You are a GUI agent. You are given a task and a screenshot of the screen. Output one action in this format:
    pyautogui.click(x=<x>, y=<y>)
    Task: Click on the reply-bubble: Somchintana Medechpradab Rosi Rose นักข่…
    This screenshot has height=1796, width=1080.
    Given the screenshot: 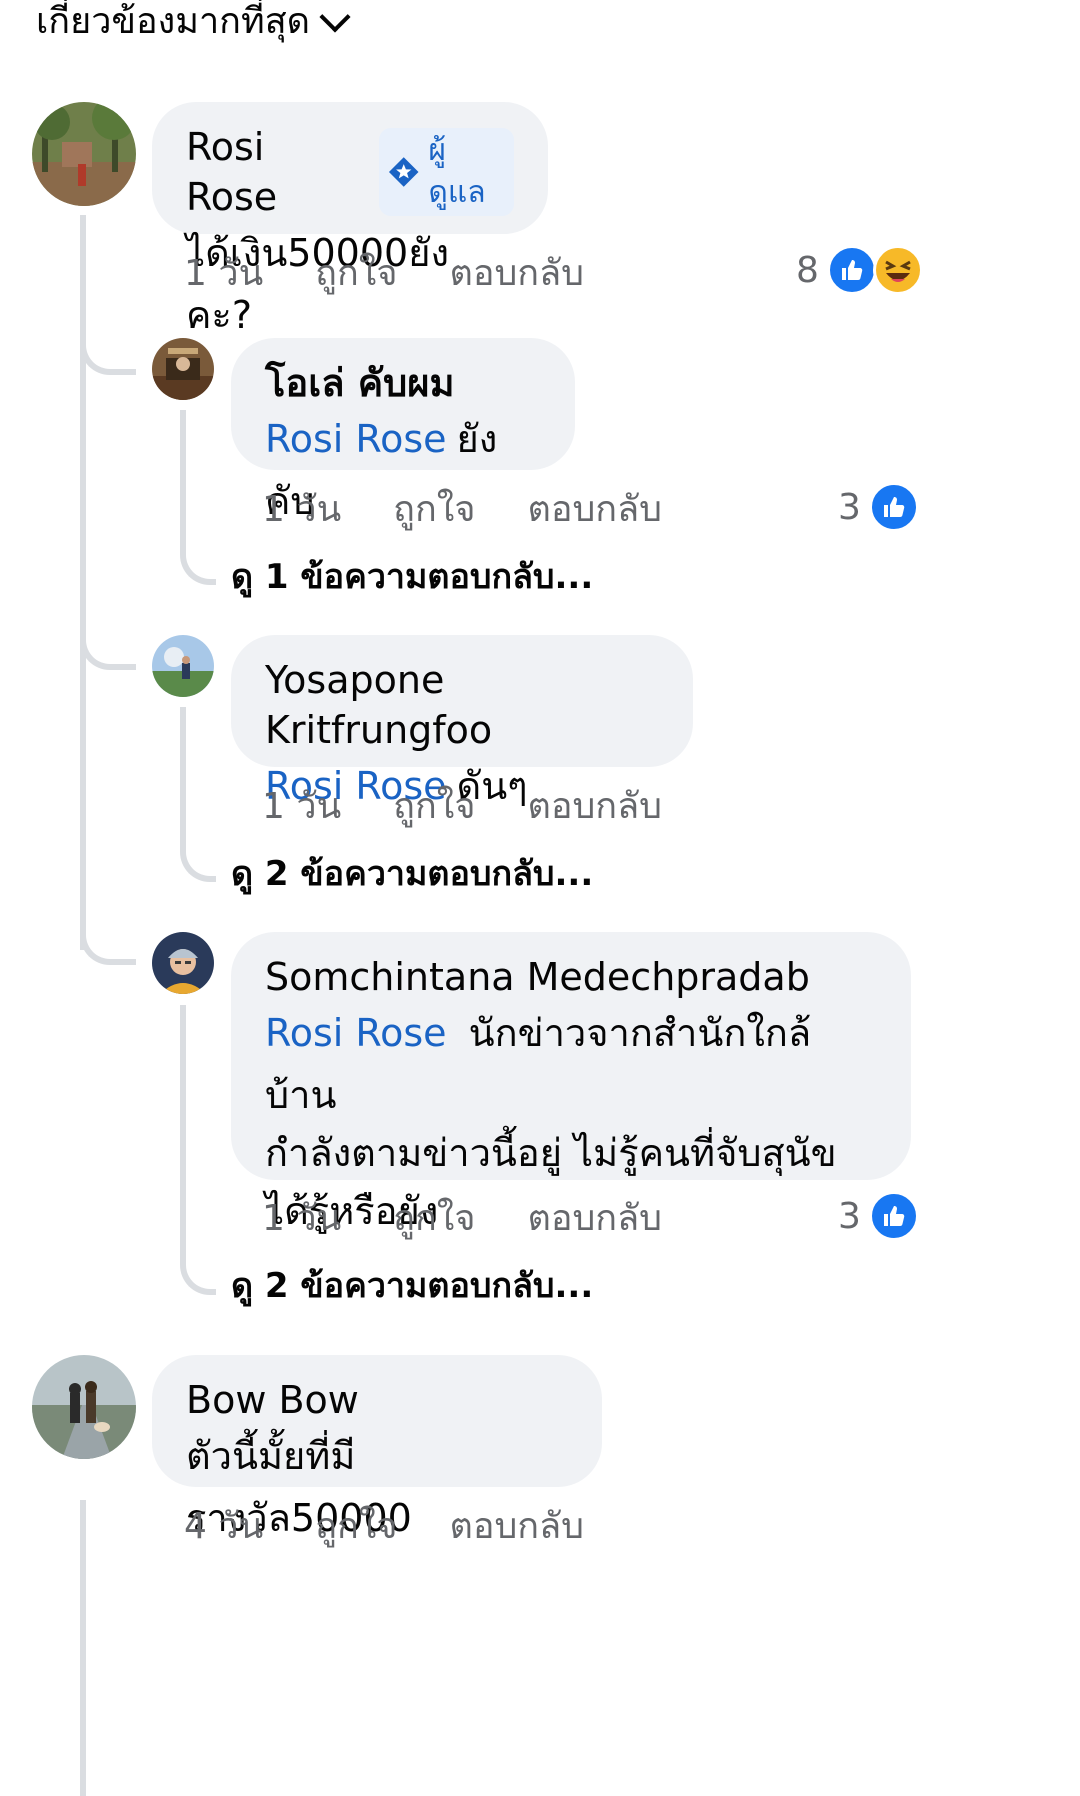 What is the action you would take?
    pyautogui.click(x=571, y=1082)
    